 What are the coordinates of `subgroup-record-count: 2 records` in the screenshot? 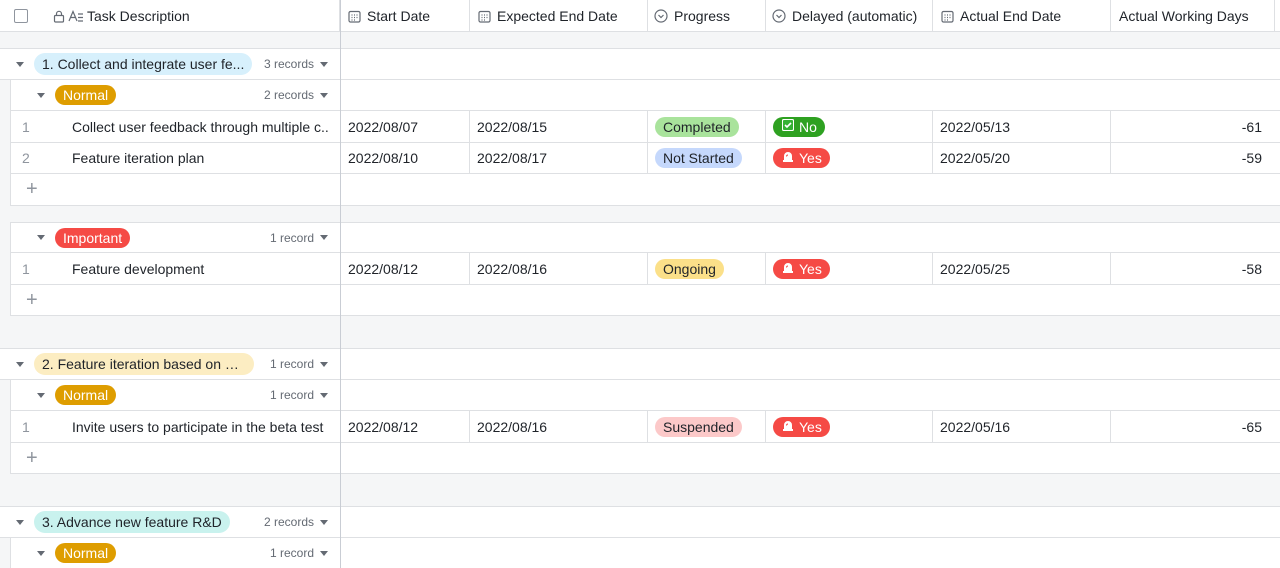 It's located at (296, 95).